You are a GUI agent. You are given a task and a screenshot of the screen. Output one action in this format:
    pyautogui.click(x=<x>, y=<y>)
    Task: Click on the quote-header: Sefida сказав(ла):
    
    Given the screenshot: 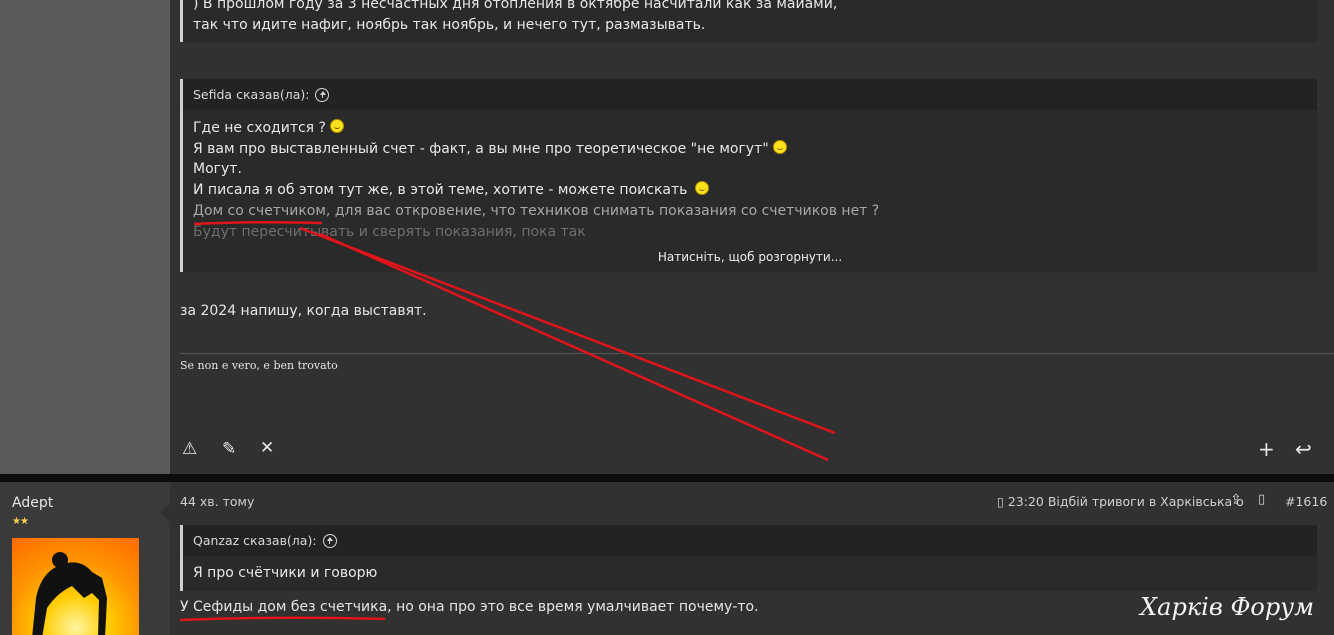 What is the action you would take?
    pyautogui.click(x=750, y=94)
    